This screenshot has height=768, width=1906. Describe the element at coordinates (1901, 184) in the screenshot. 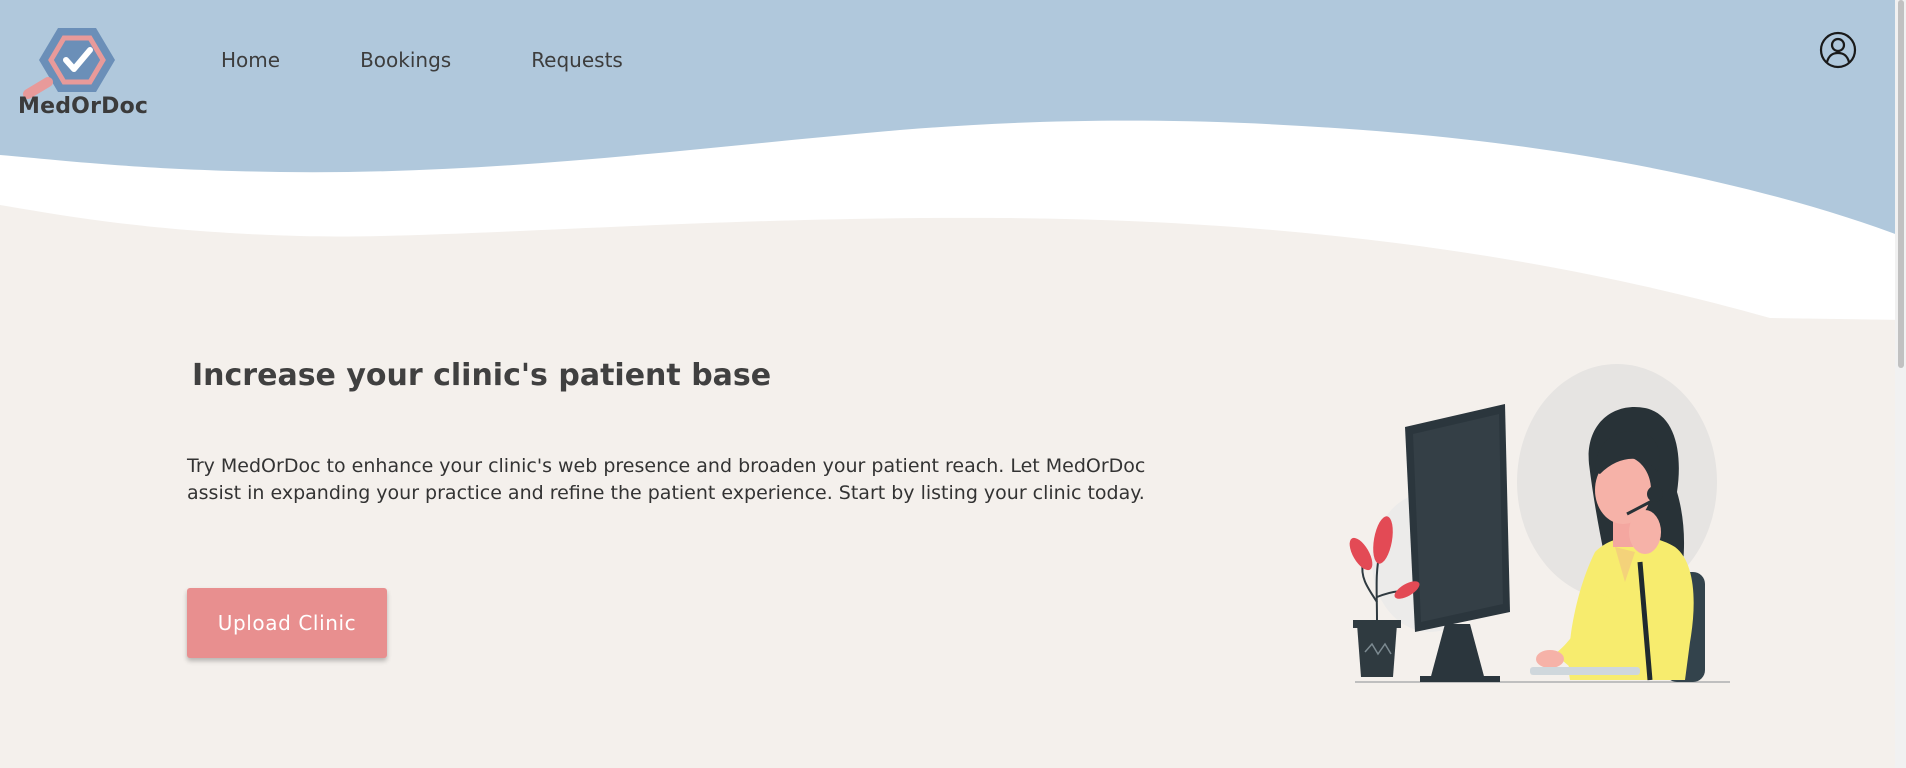

I see `scrollbar-thumb` at that location.